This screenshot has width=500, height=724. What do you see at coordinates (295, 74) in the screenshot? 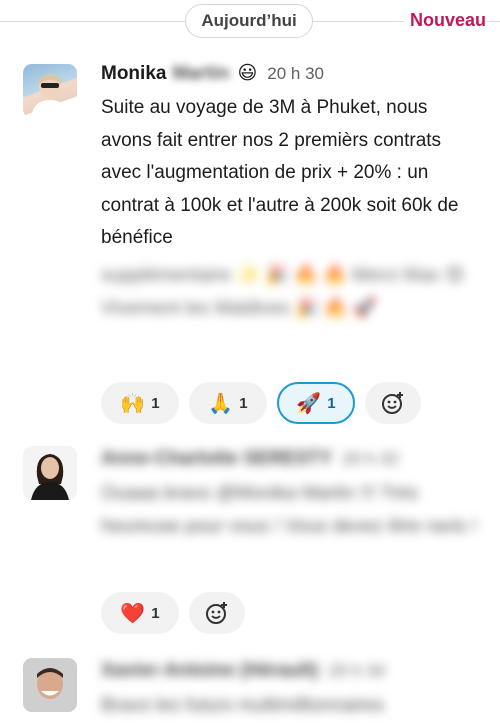
I see `timestamp: 20 h 30` at bounding box center [295, 74].